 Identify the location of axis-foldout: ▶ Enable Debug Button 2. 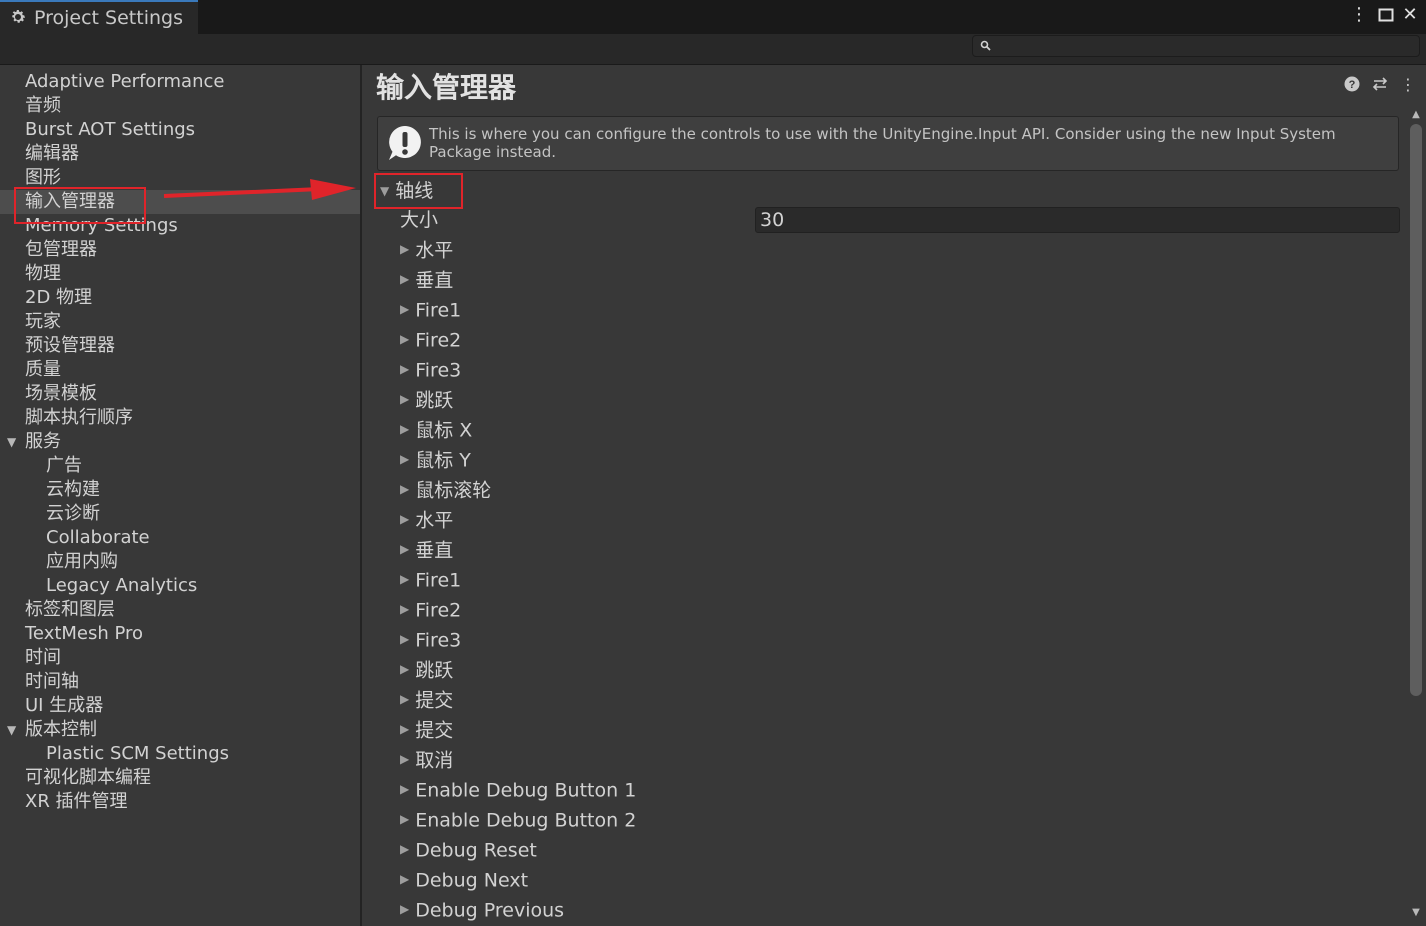
(518, 820).